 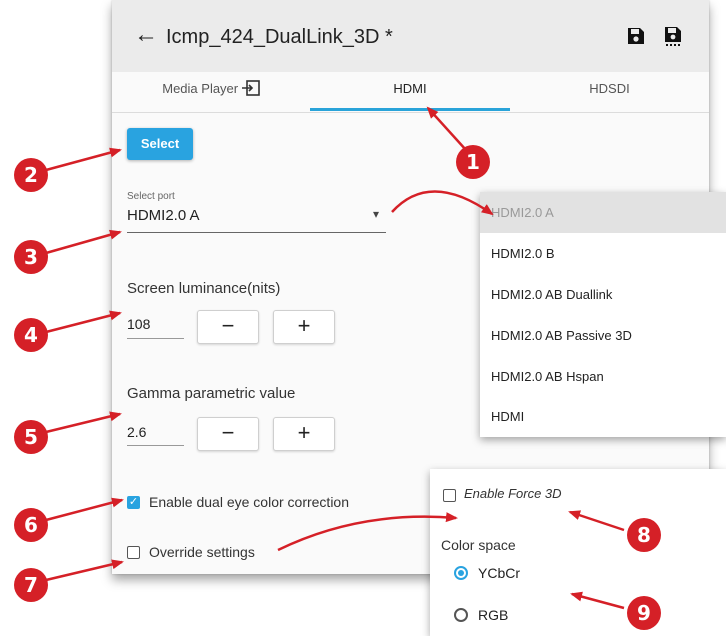 What do you see at coordinates (644, 613) in the screenshot?
I see `callout-badge-9: 9` at bounding box center [644, 613].